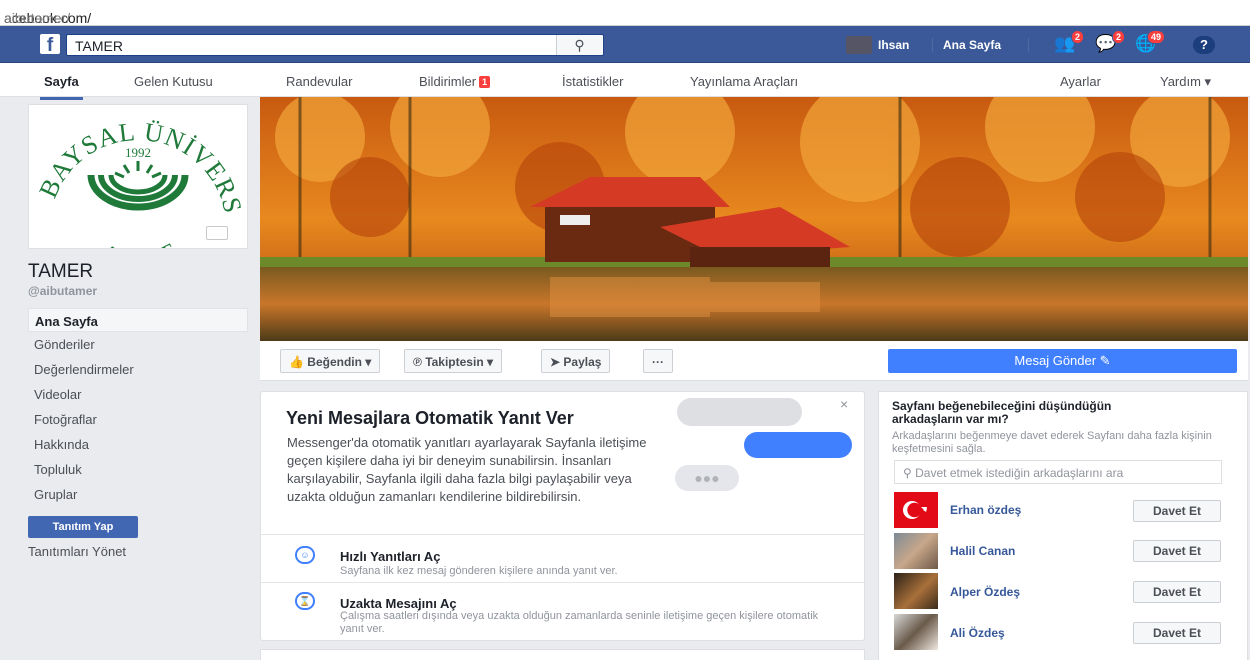 The image size is (1250, 660). I want to click on profile-avatar, so click(859, 45).